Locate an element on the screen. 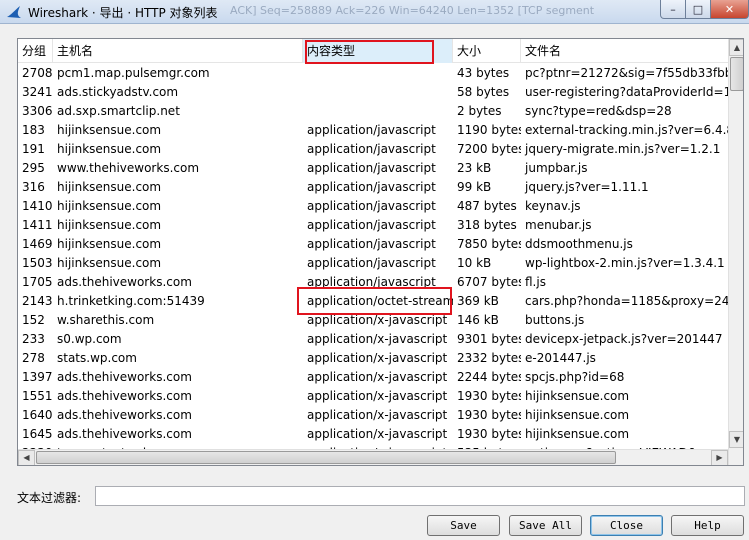 The image size is (749, 540). cell-hostname: s0.wp.com is located at coordinates (89, 339).